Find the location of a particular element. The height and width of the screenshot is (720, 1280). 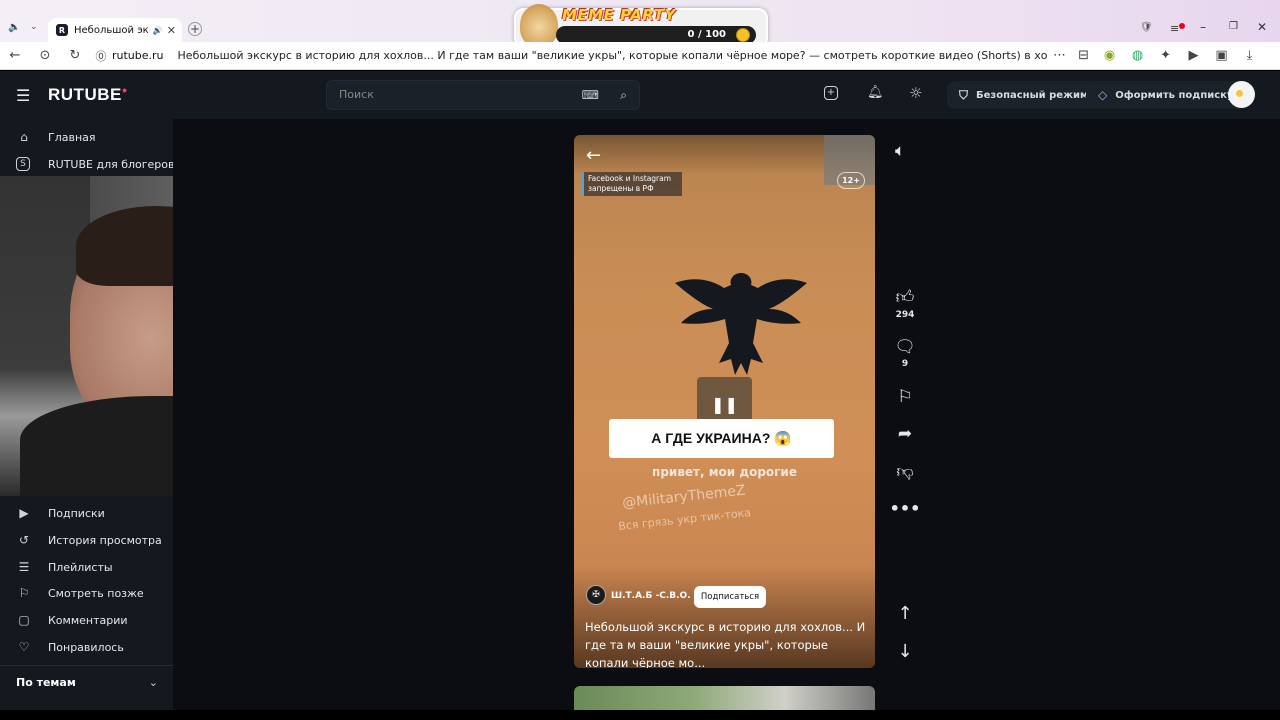

restore-icon: ❐ is located at coordinates (1233, 26).